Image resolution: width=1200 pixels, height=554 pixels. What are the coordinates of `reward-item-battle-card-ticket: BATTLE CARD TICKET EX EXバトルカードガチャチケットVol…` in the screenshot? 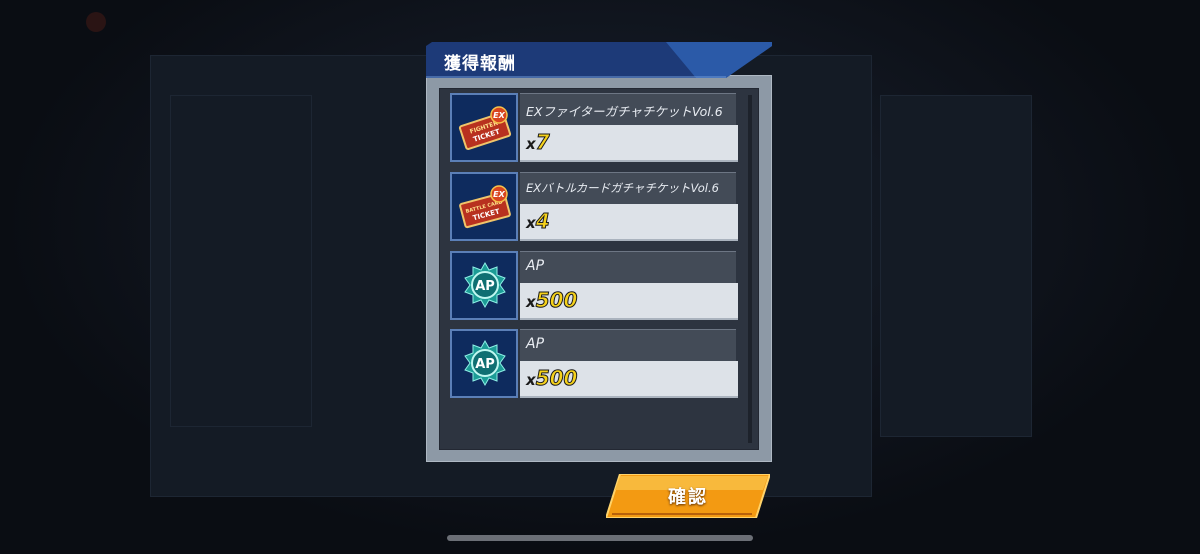 It's located at (594, 206).